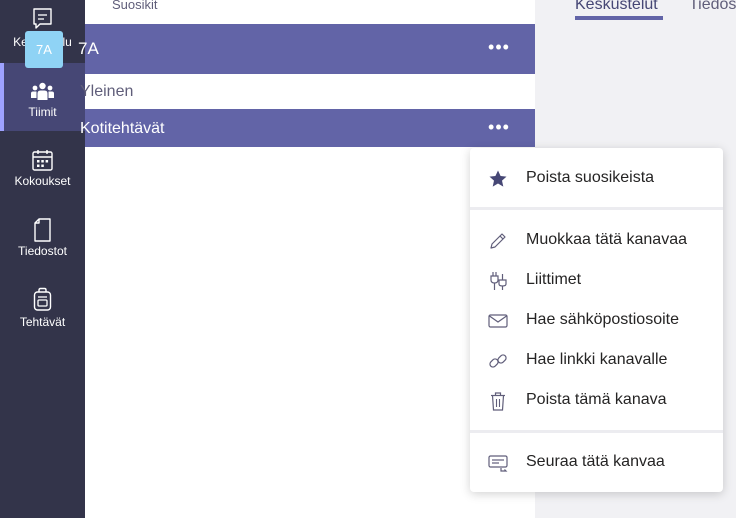  What do you see at coordinates (42, 322) in the screenshot?
I see `rail-label-assignments: Tehtävät` at bounding box center [42, 322].